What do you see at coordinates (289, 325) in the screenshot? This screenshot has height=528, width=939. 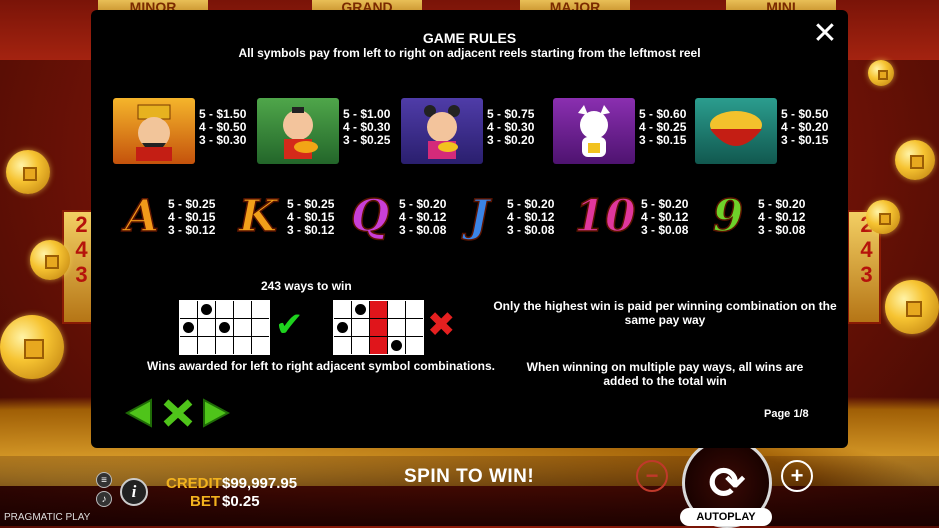 I see `checkmark-icon: ✔` at bounding box center [289, 325].